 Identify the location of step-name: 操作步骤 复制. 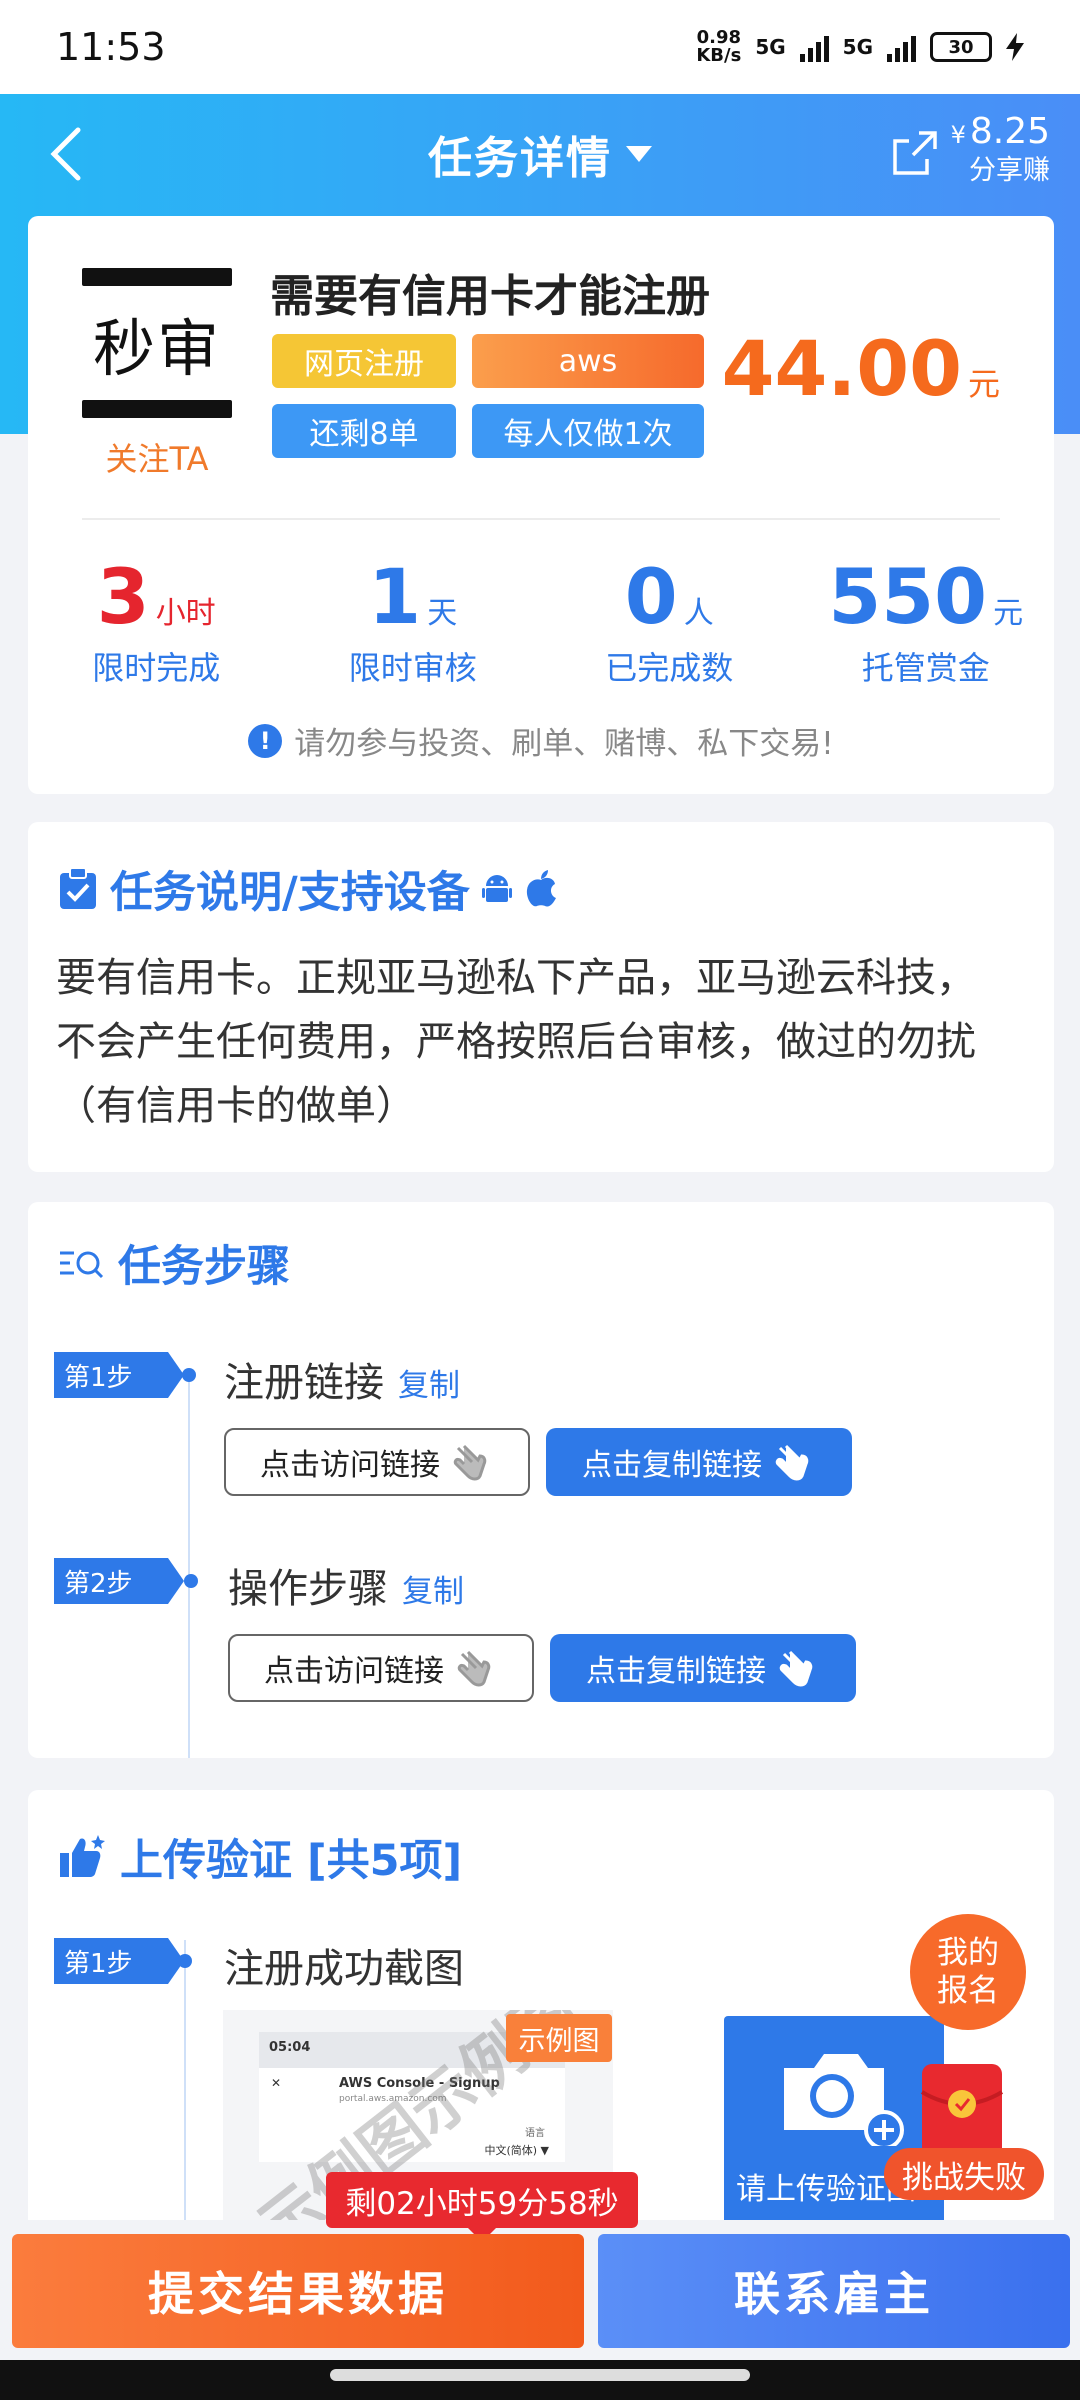
(346, 1589).